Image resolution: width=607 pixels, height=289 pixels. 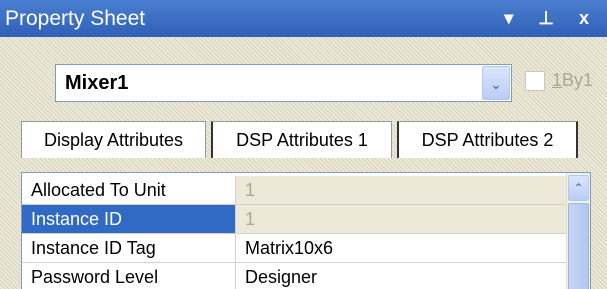 What do you see at coordinates (401, 248) in the screenshot?
I see `property-value: Matrix10x6` at bounding box center [401, 248].